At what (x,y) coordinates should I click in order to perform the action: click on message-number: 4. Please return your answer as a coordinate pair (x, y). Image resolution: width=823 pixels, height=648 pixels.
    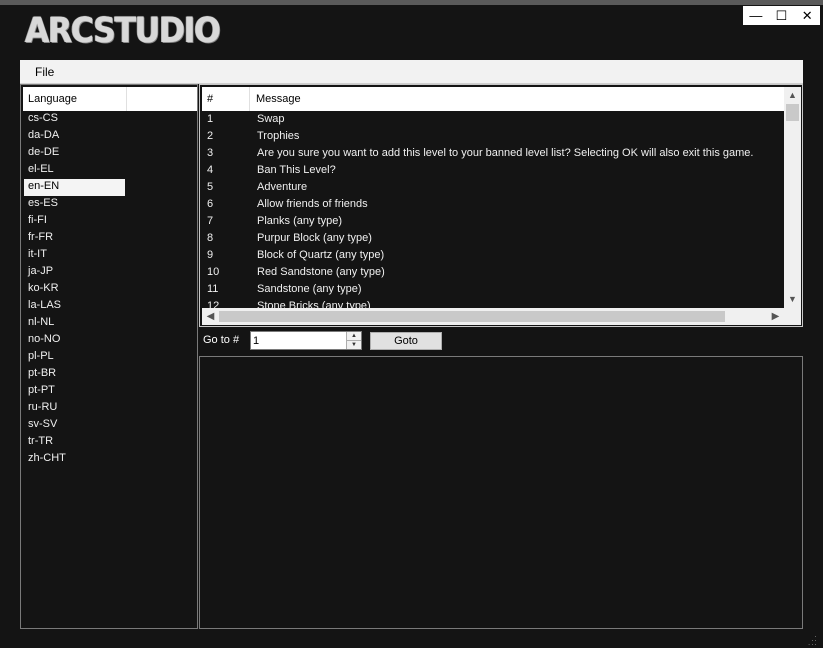
    Looking at the image, I should click on (210, 170).